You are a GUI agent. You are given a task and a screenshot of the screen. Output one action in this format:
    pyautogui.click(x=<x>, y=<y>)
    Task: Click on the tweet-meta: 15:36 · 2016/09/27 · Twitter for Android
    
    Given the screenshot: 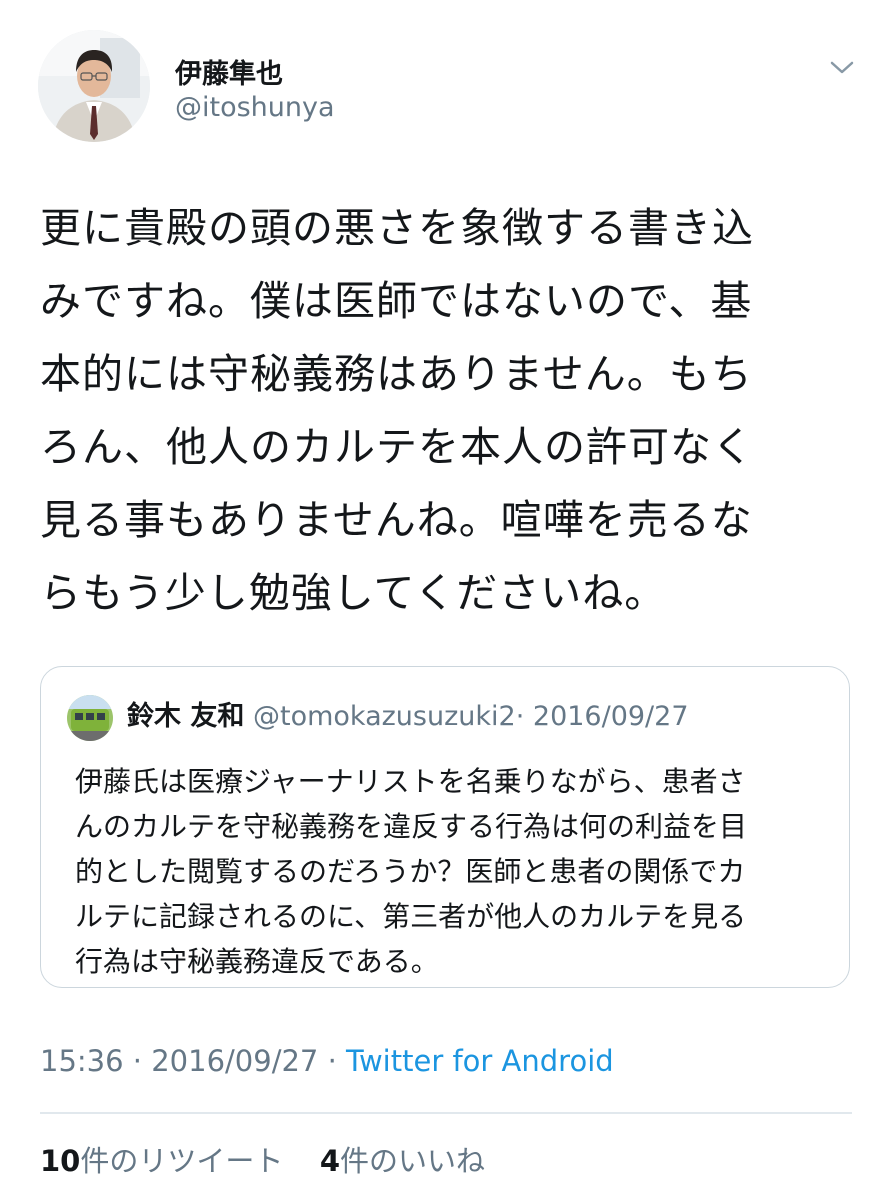 What is the action you would take?
    pyautogui.click(x=327, y=1061)
    